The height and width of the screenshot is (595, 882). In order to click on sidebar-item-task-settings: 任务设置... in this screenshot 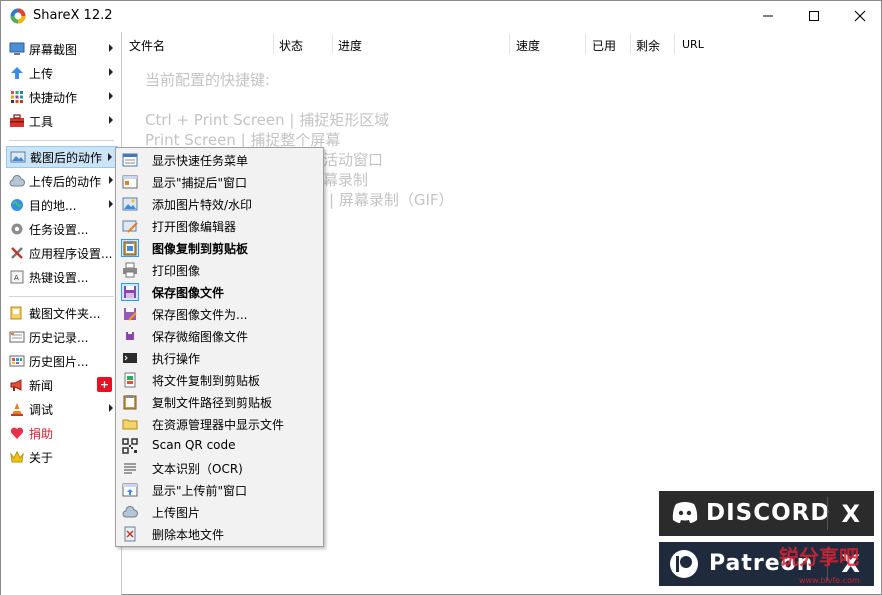, I will do `click(62, 229)`.